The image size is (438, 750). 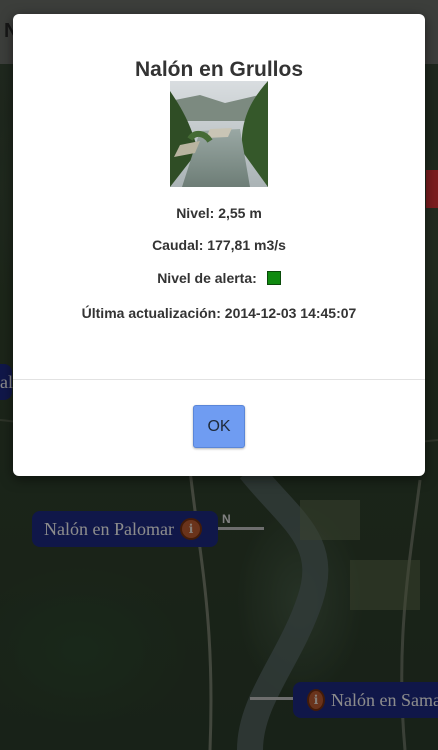 I want to click on station-photo, so click(x=219, y=134).